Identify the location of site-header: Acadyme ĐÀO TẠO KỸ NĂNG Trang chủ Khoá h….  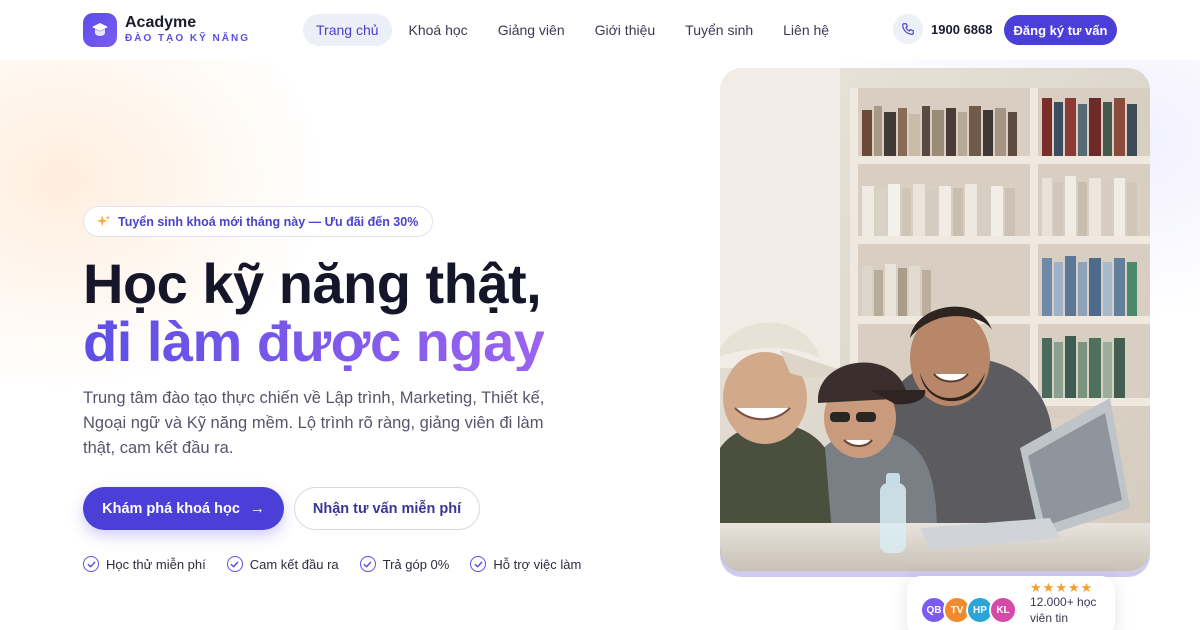
(600, 30).